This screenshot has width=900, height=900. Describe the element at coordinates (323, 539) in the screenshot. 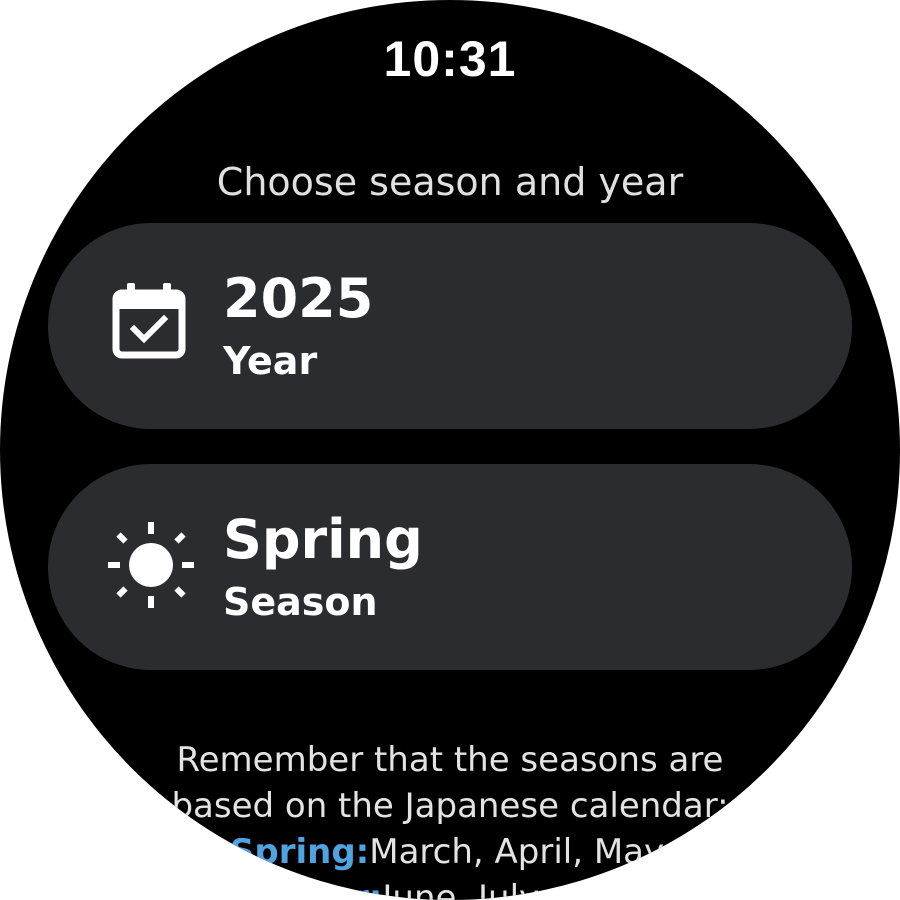

I see `season-value: Spring` at that location.